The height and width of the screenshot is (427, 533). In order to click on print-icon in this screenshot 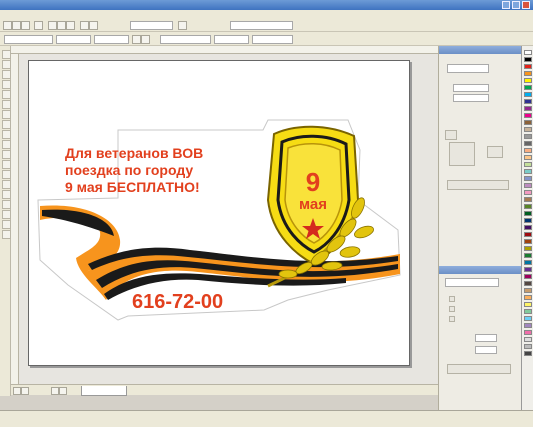, I will do `click(38, 25)`.